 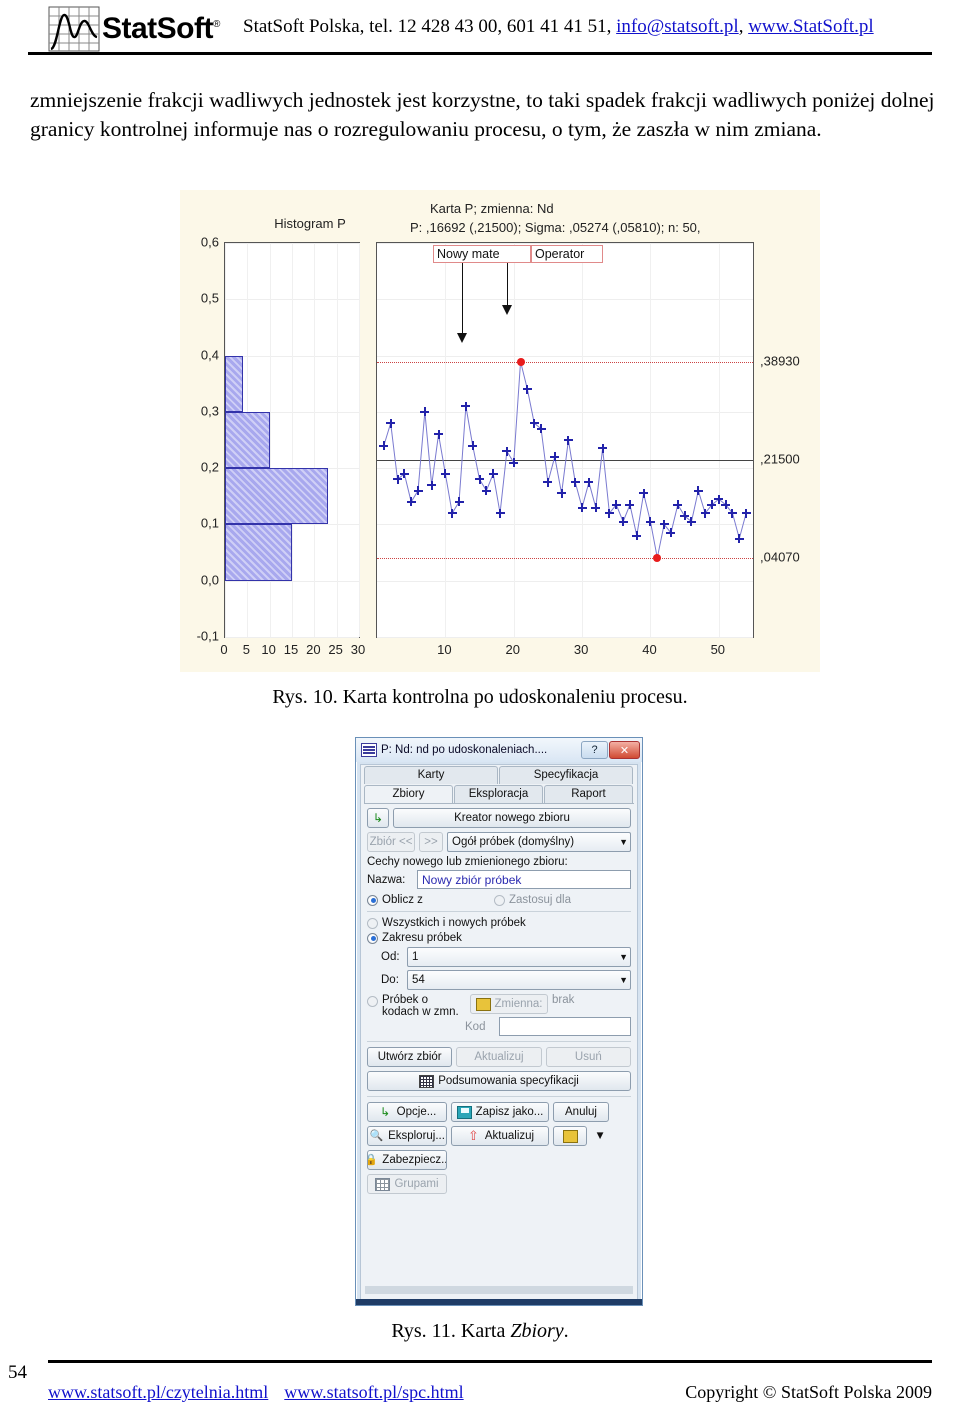 I want to click on annotation-arrow-line, so click(x=463, y=298).